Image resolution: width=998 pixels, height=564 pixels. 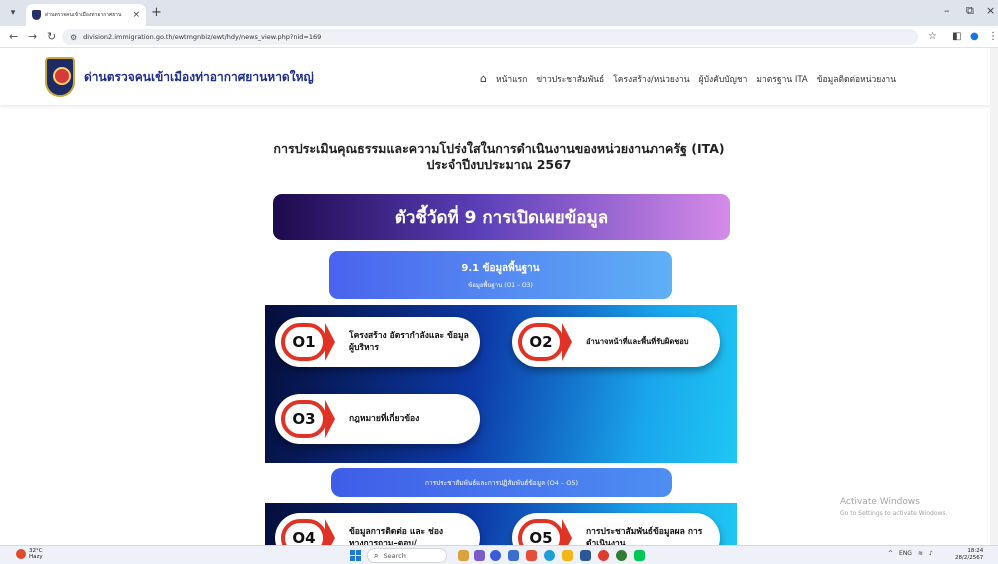 What do you see at coordinates (13, 37) in the screenshot?
I see `back-arrow-icon: ←` at bounding box center [13, 37].